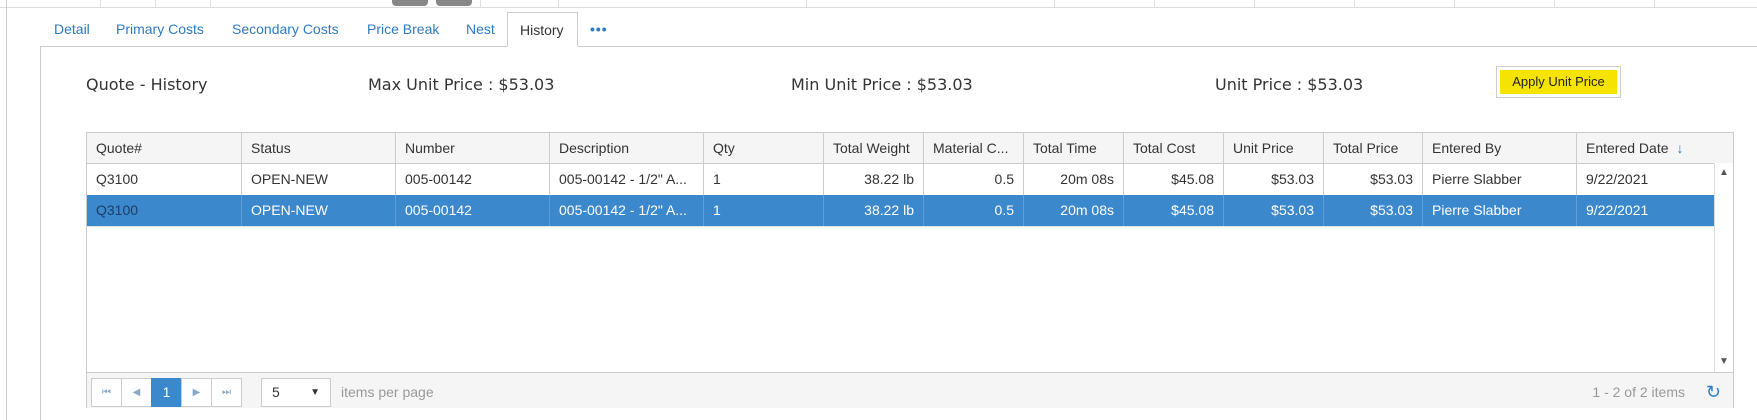 This screenshot has width=1757, height=420. I want to click on tab-price-break: Price Break, so click(403, 29).